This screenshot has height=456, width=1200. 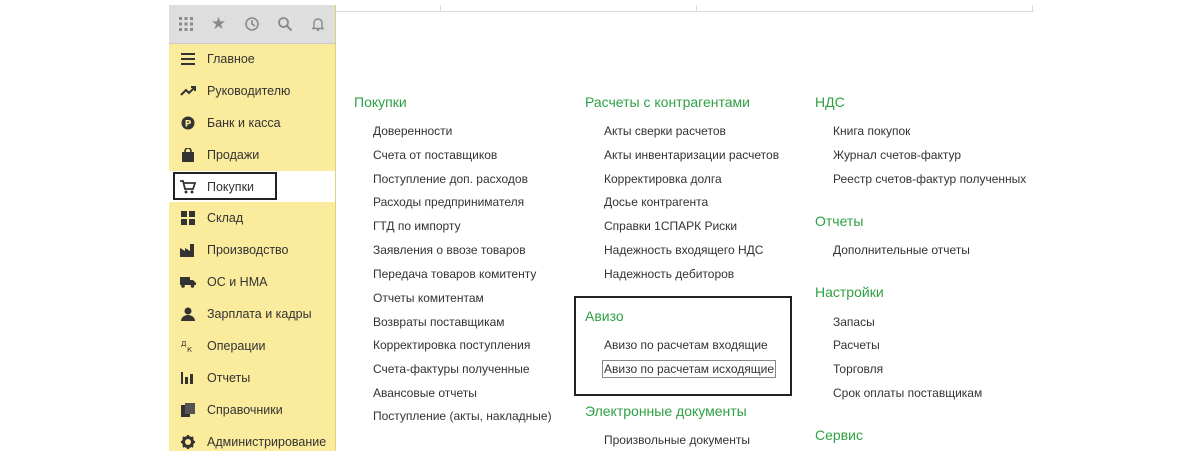 I want to click on menu-item-otchety: Отчеты, so click(x=252, y=378).